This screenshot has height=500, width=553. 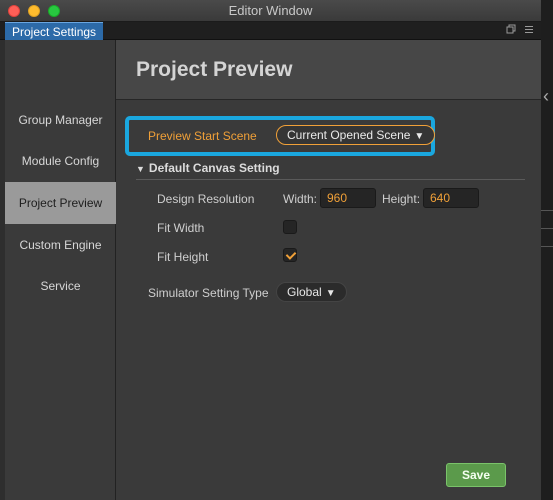 What do you see at coordinates (60, 120) in the screenshot?
I see `sidebar-item-group-manager: Group Manager` at bounding box center [60, 120].